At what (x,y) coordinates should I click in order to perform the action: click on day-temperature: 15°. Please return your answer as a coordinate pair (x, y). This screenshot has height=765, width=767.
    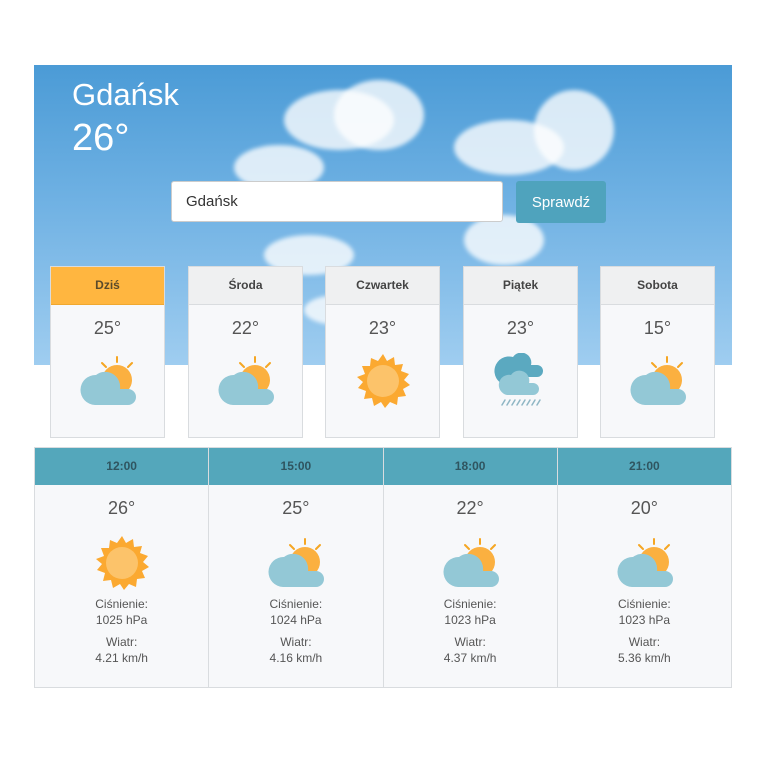
    Looking at the image, I should click on (657, 328).